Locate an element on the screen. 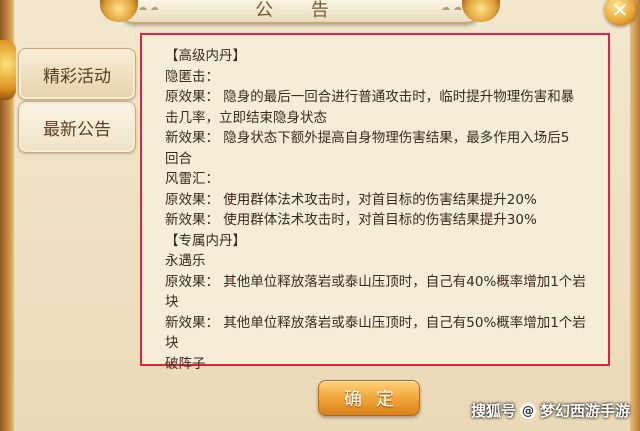 This screenshot has height=431, width=640. item-name: 永遇乐 is located at coordinates (185, 261).